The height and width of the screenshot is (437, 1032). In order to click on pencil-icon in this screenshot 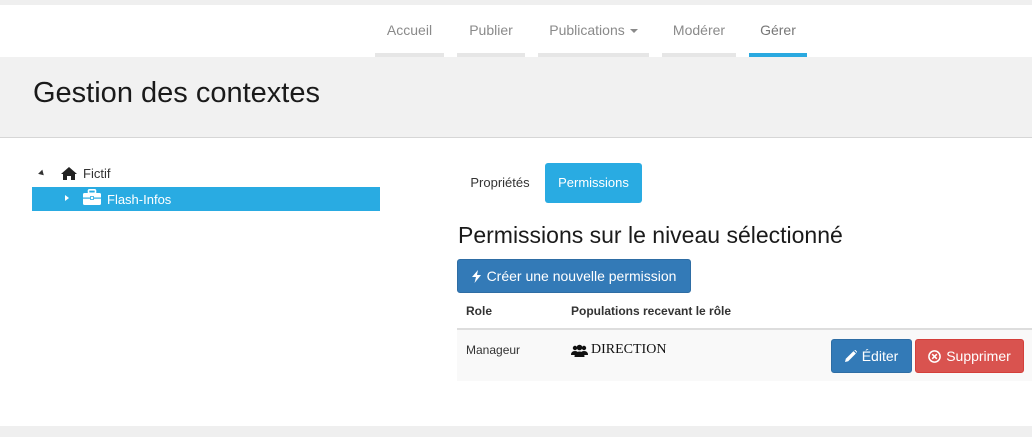, I will do `click(850, 356)`.